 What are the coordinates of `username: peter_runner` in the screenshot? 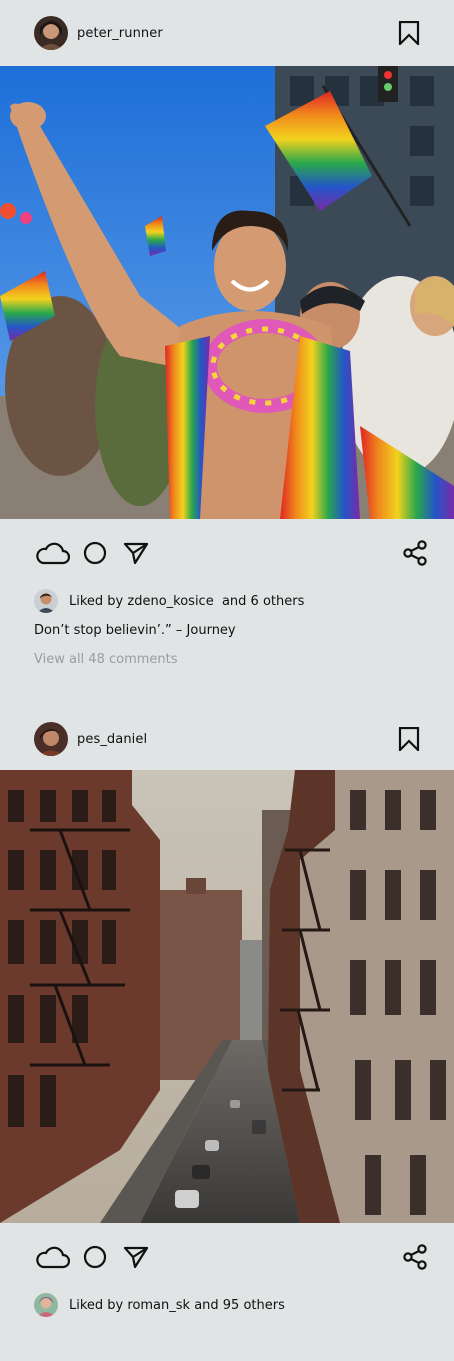 It's located at (120, 33).